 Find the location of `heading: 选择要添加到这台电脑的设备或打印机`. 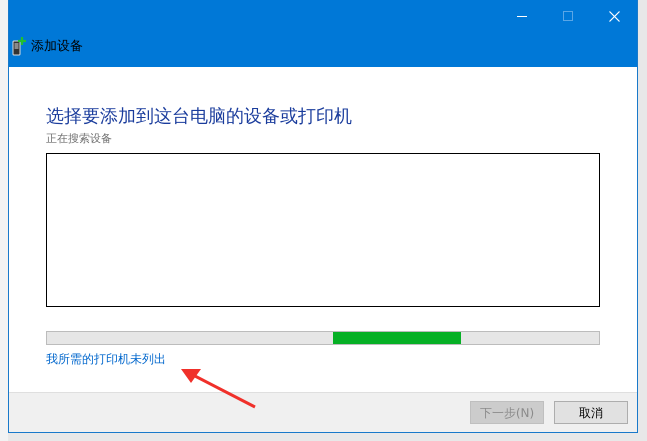

heading: 选择要添加到这台电脑的设备或打印机 is located at coordinates (199, 117).